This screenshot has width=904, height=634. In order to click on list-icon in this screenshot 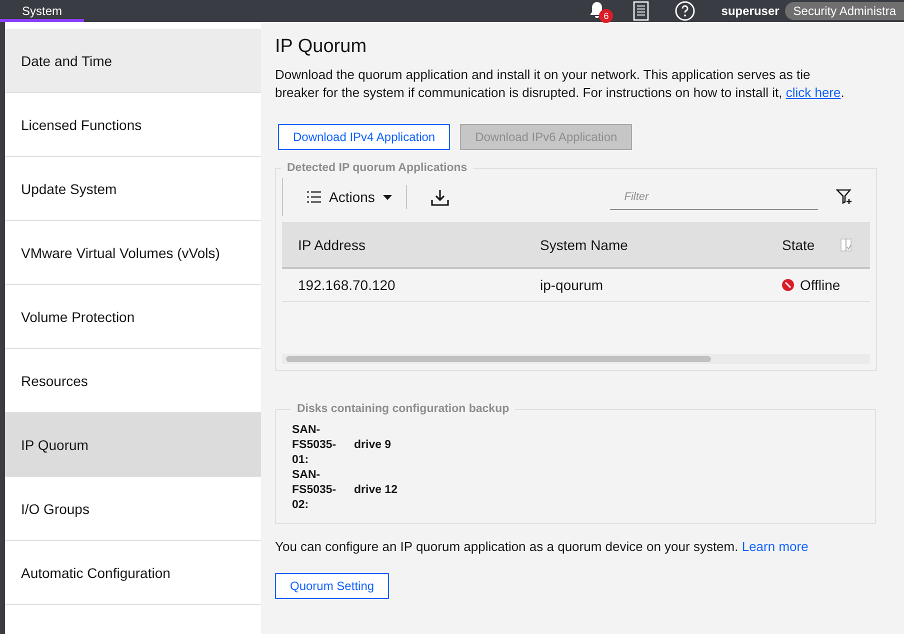, I will do `click(314, 197)`.